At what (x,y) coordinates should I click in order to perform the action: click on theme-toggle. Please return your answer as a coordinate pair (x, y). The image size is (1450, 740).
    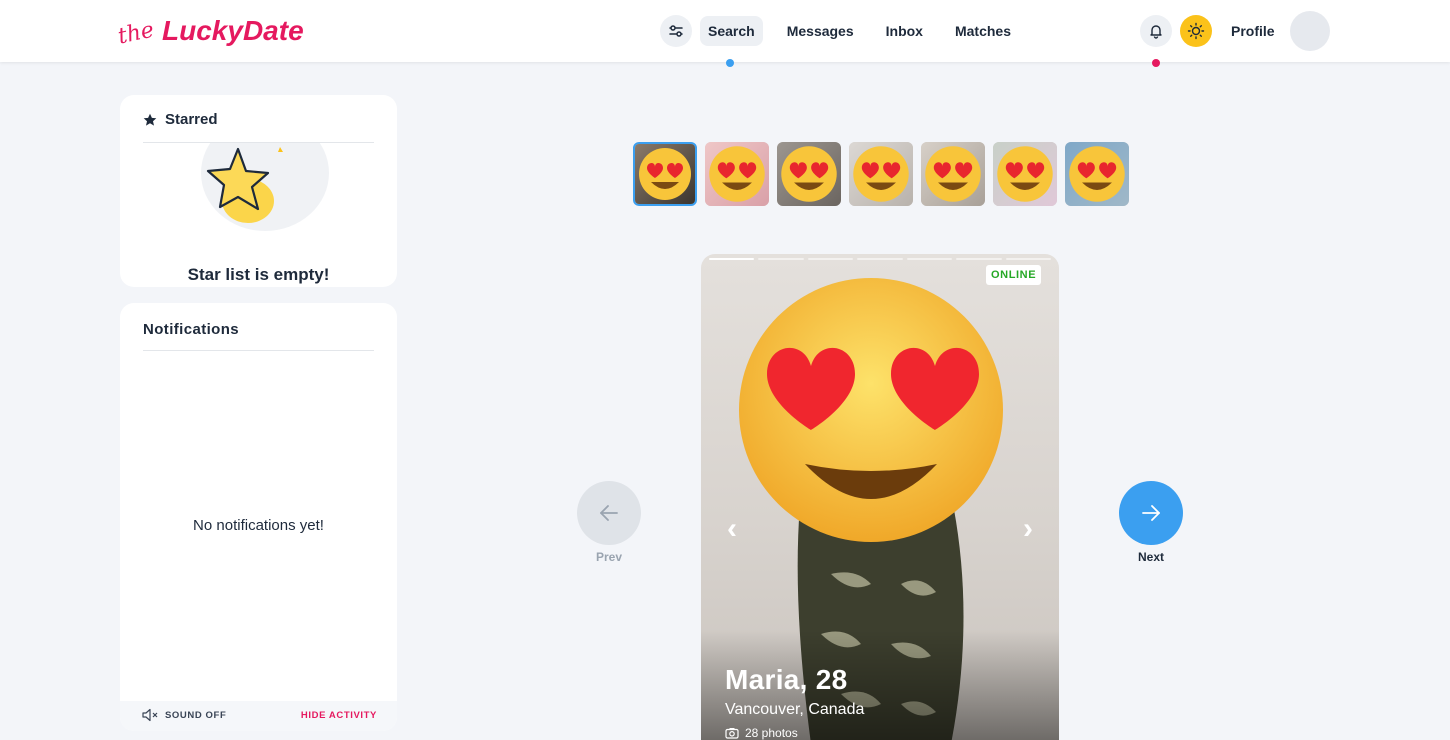
    Looking at the image, I should click on (1196, 31).